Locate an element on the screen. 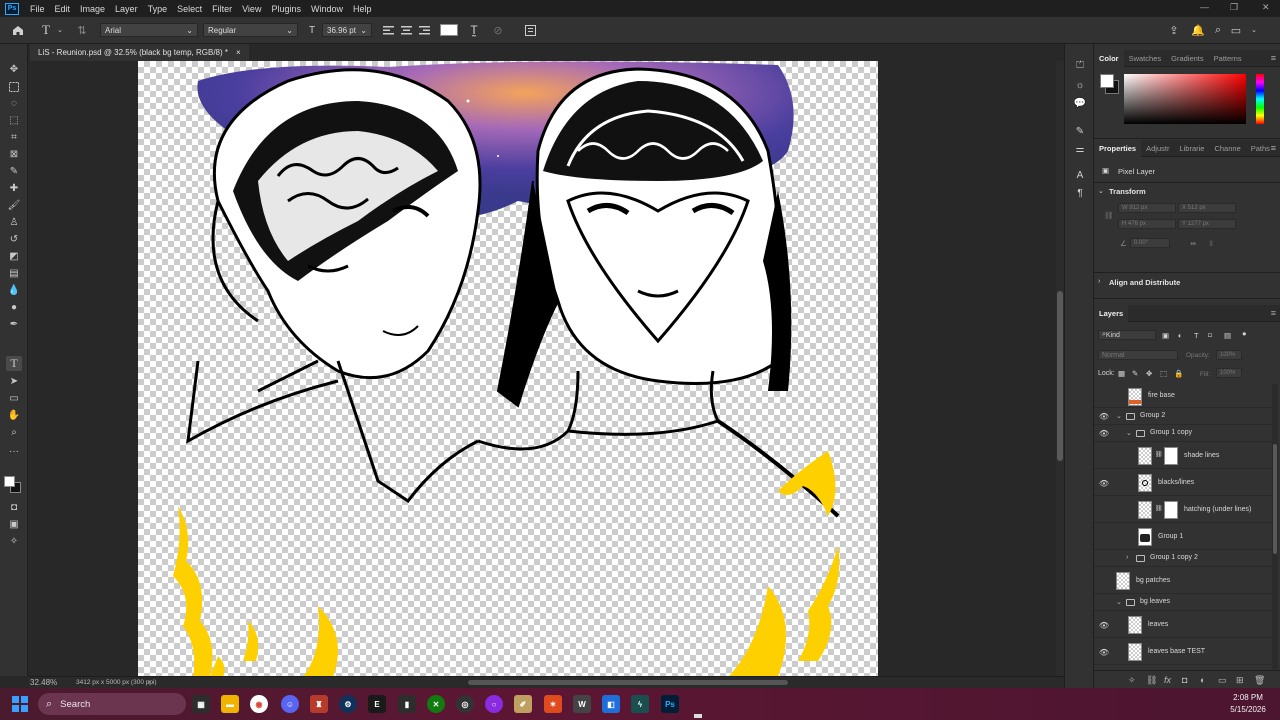 The height and width of the screenshot is (720, 1280). clone-stamp-icon: ♙ is located at coordinates (14, 222).